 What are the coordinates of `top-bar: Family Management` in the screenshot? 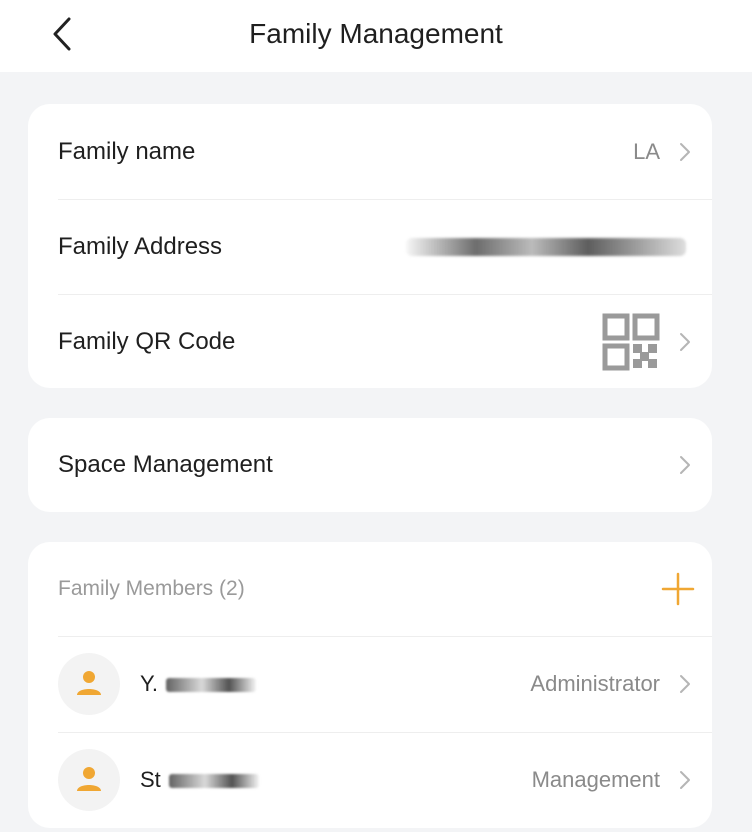 It's located at (376, 36).